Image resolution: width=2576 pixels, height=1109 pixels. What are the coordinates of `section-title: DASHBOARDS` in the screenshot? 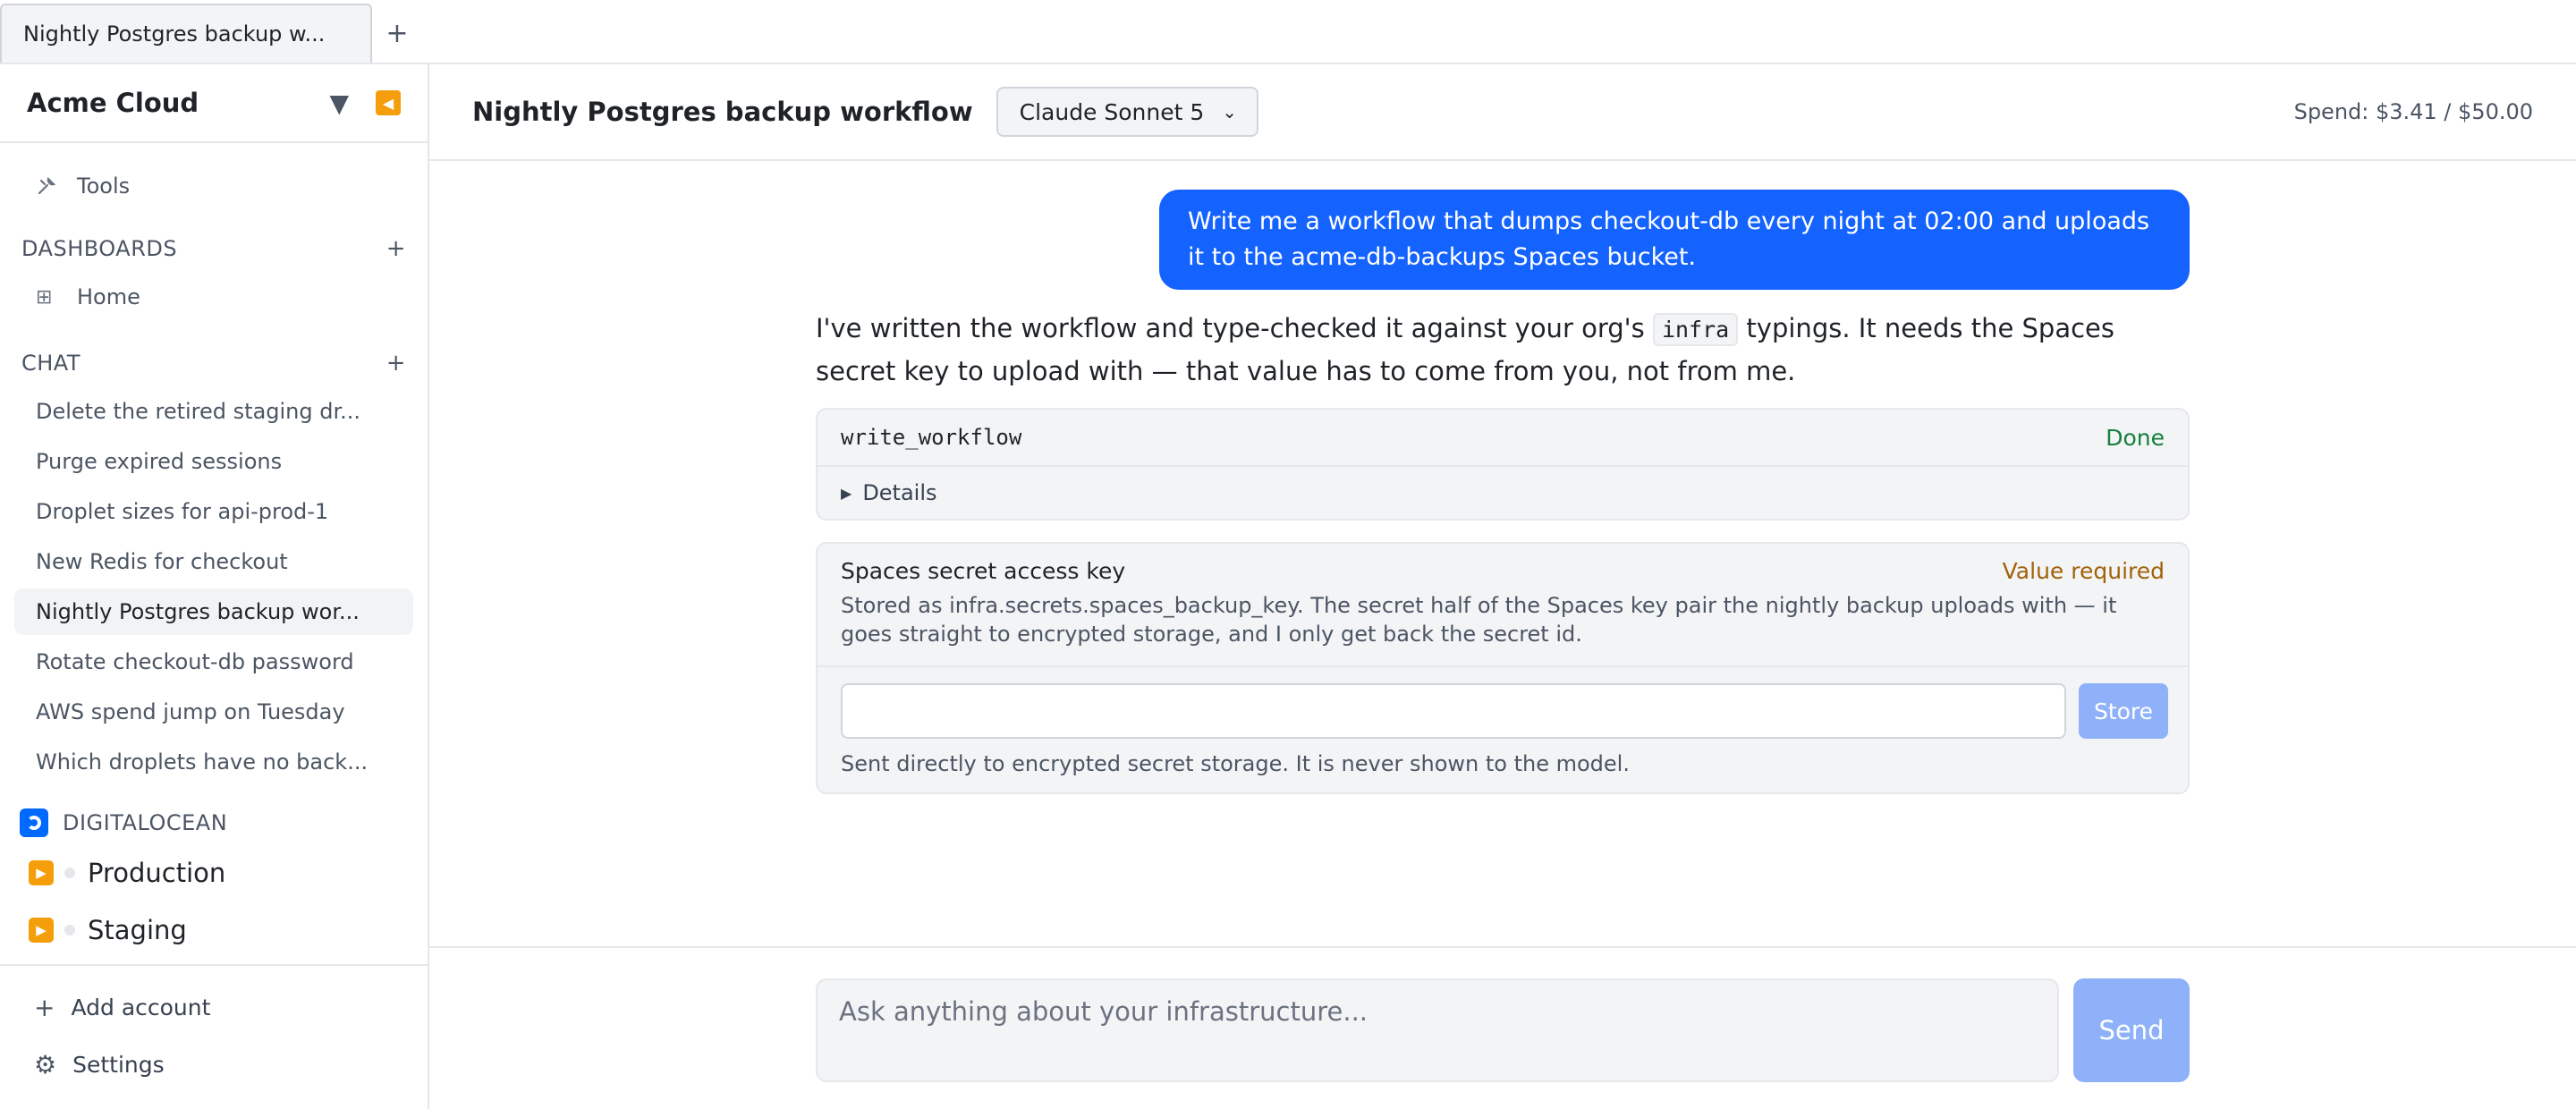 It's located at (99, 249).